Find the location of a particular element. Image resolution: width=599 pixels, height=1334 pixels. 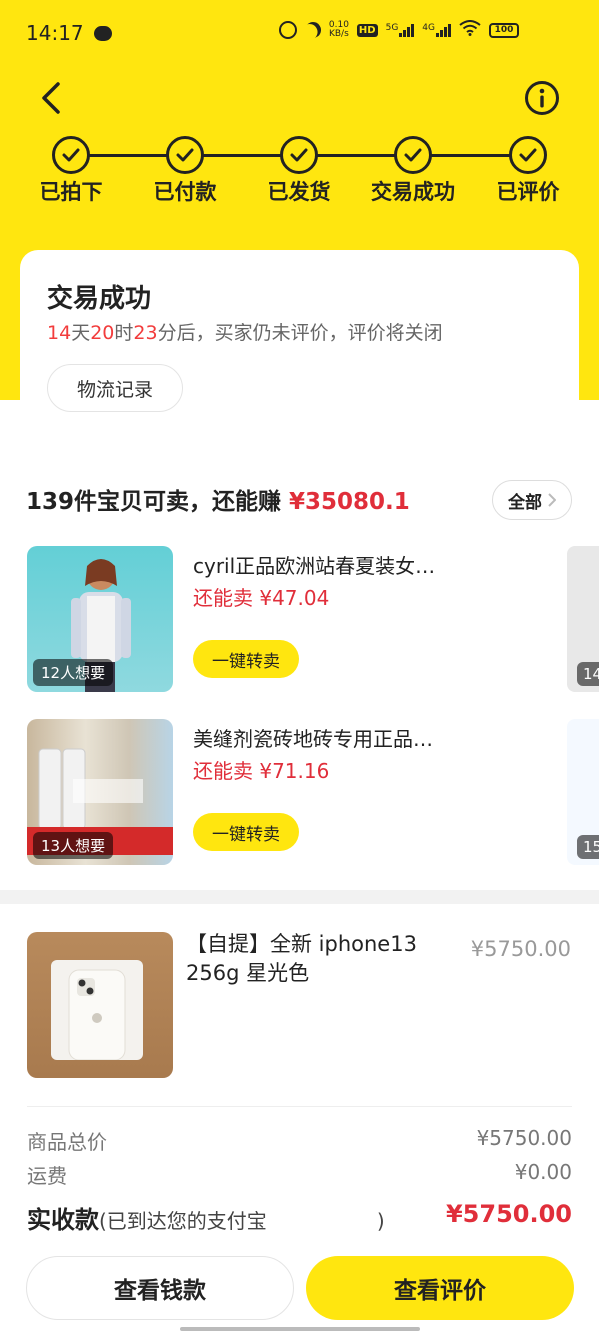

status-time: 14:17 is located at coordinates (55, 33).